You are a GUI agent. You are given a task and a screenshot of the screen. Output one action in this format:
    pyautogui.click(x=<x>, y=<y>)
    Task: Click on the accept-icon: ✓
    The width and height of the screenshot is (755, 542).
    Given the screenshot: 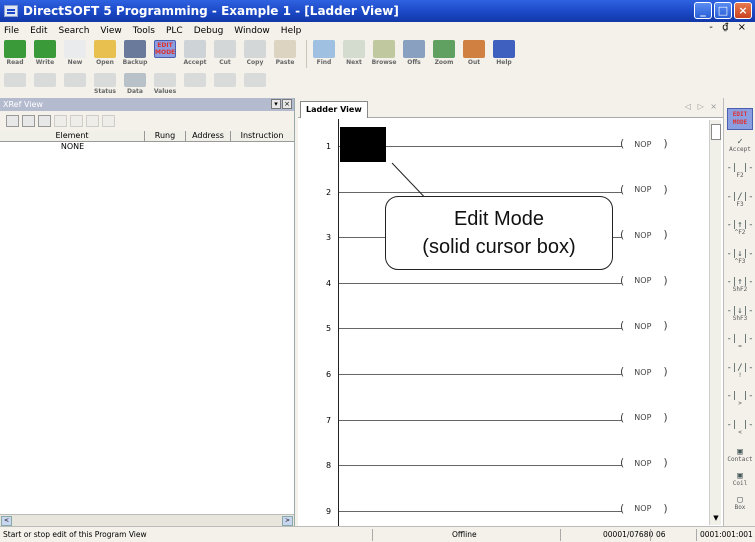 What is the action you would take?
    pyautogui.click(x=740, y=142)
    